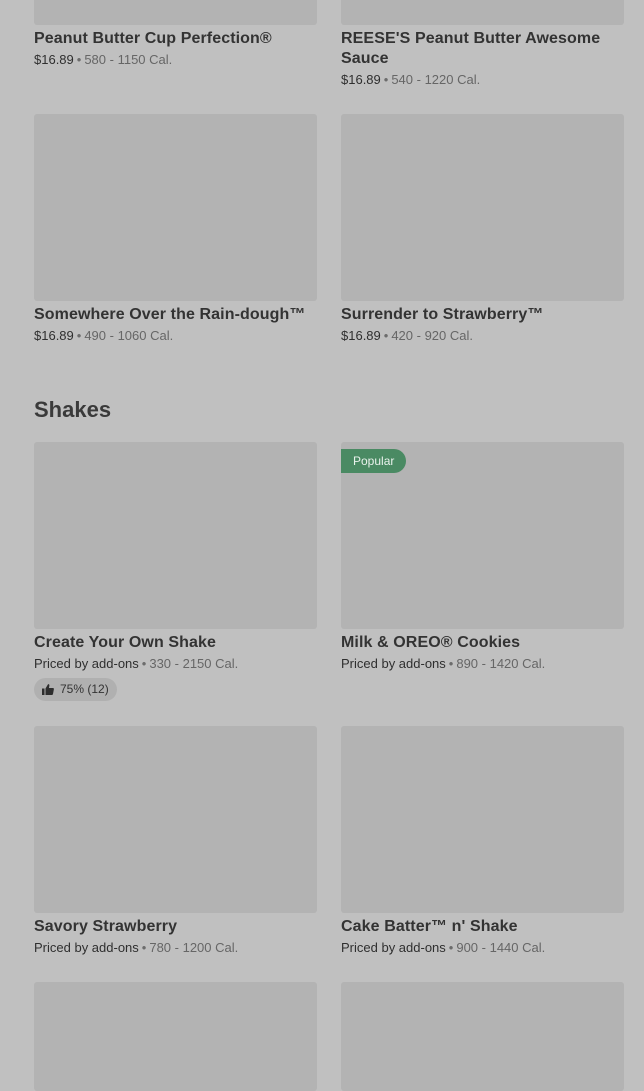 This screenshot has height=1091, width=644. What do you see at coordinates (128, 59) in the screenshot?
I see `item-calories: 580 - 1150 Cal.` at bounding box center [128, 59].